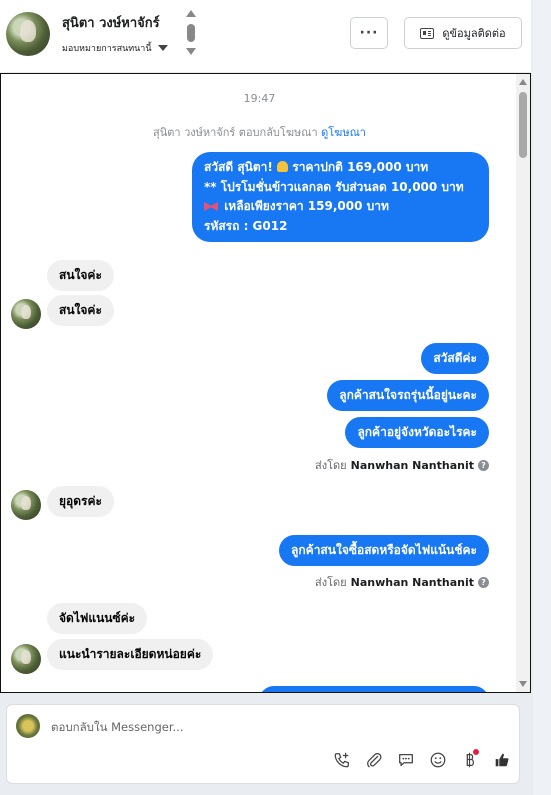 The image size is (551, 795). I want to click on bell-emoji-icon, so click(283, 166).